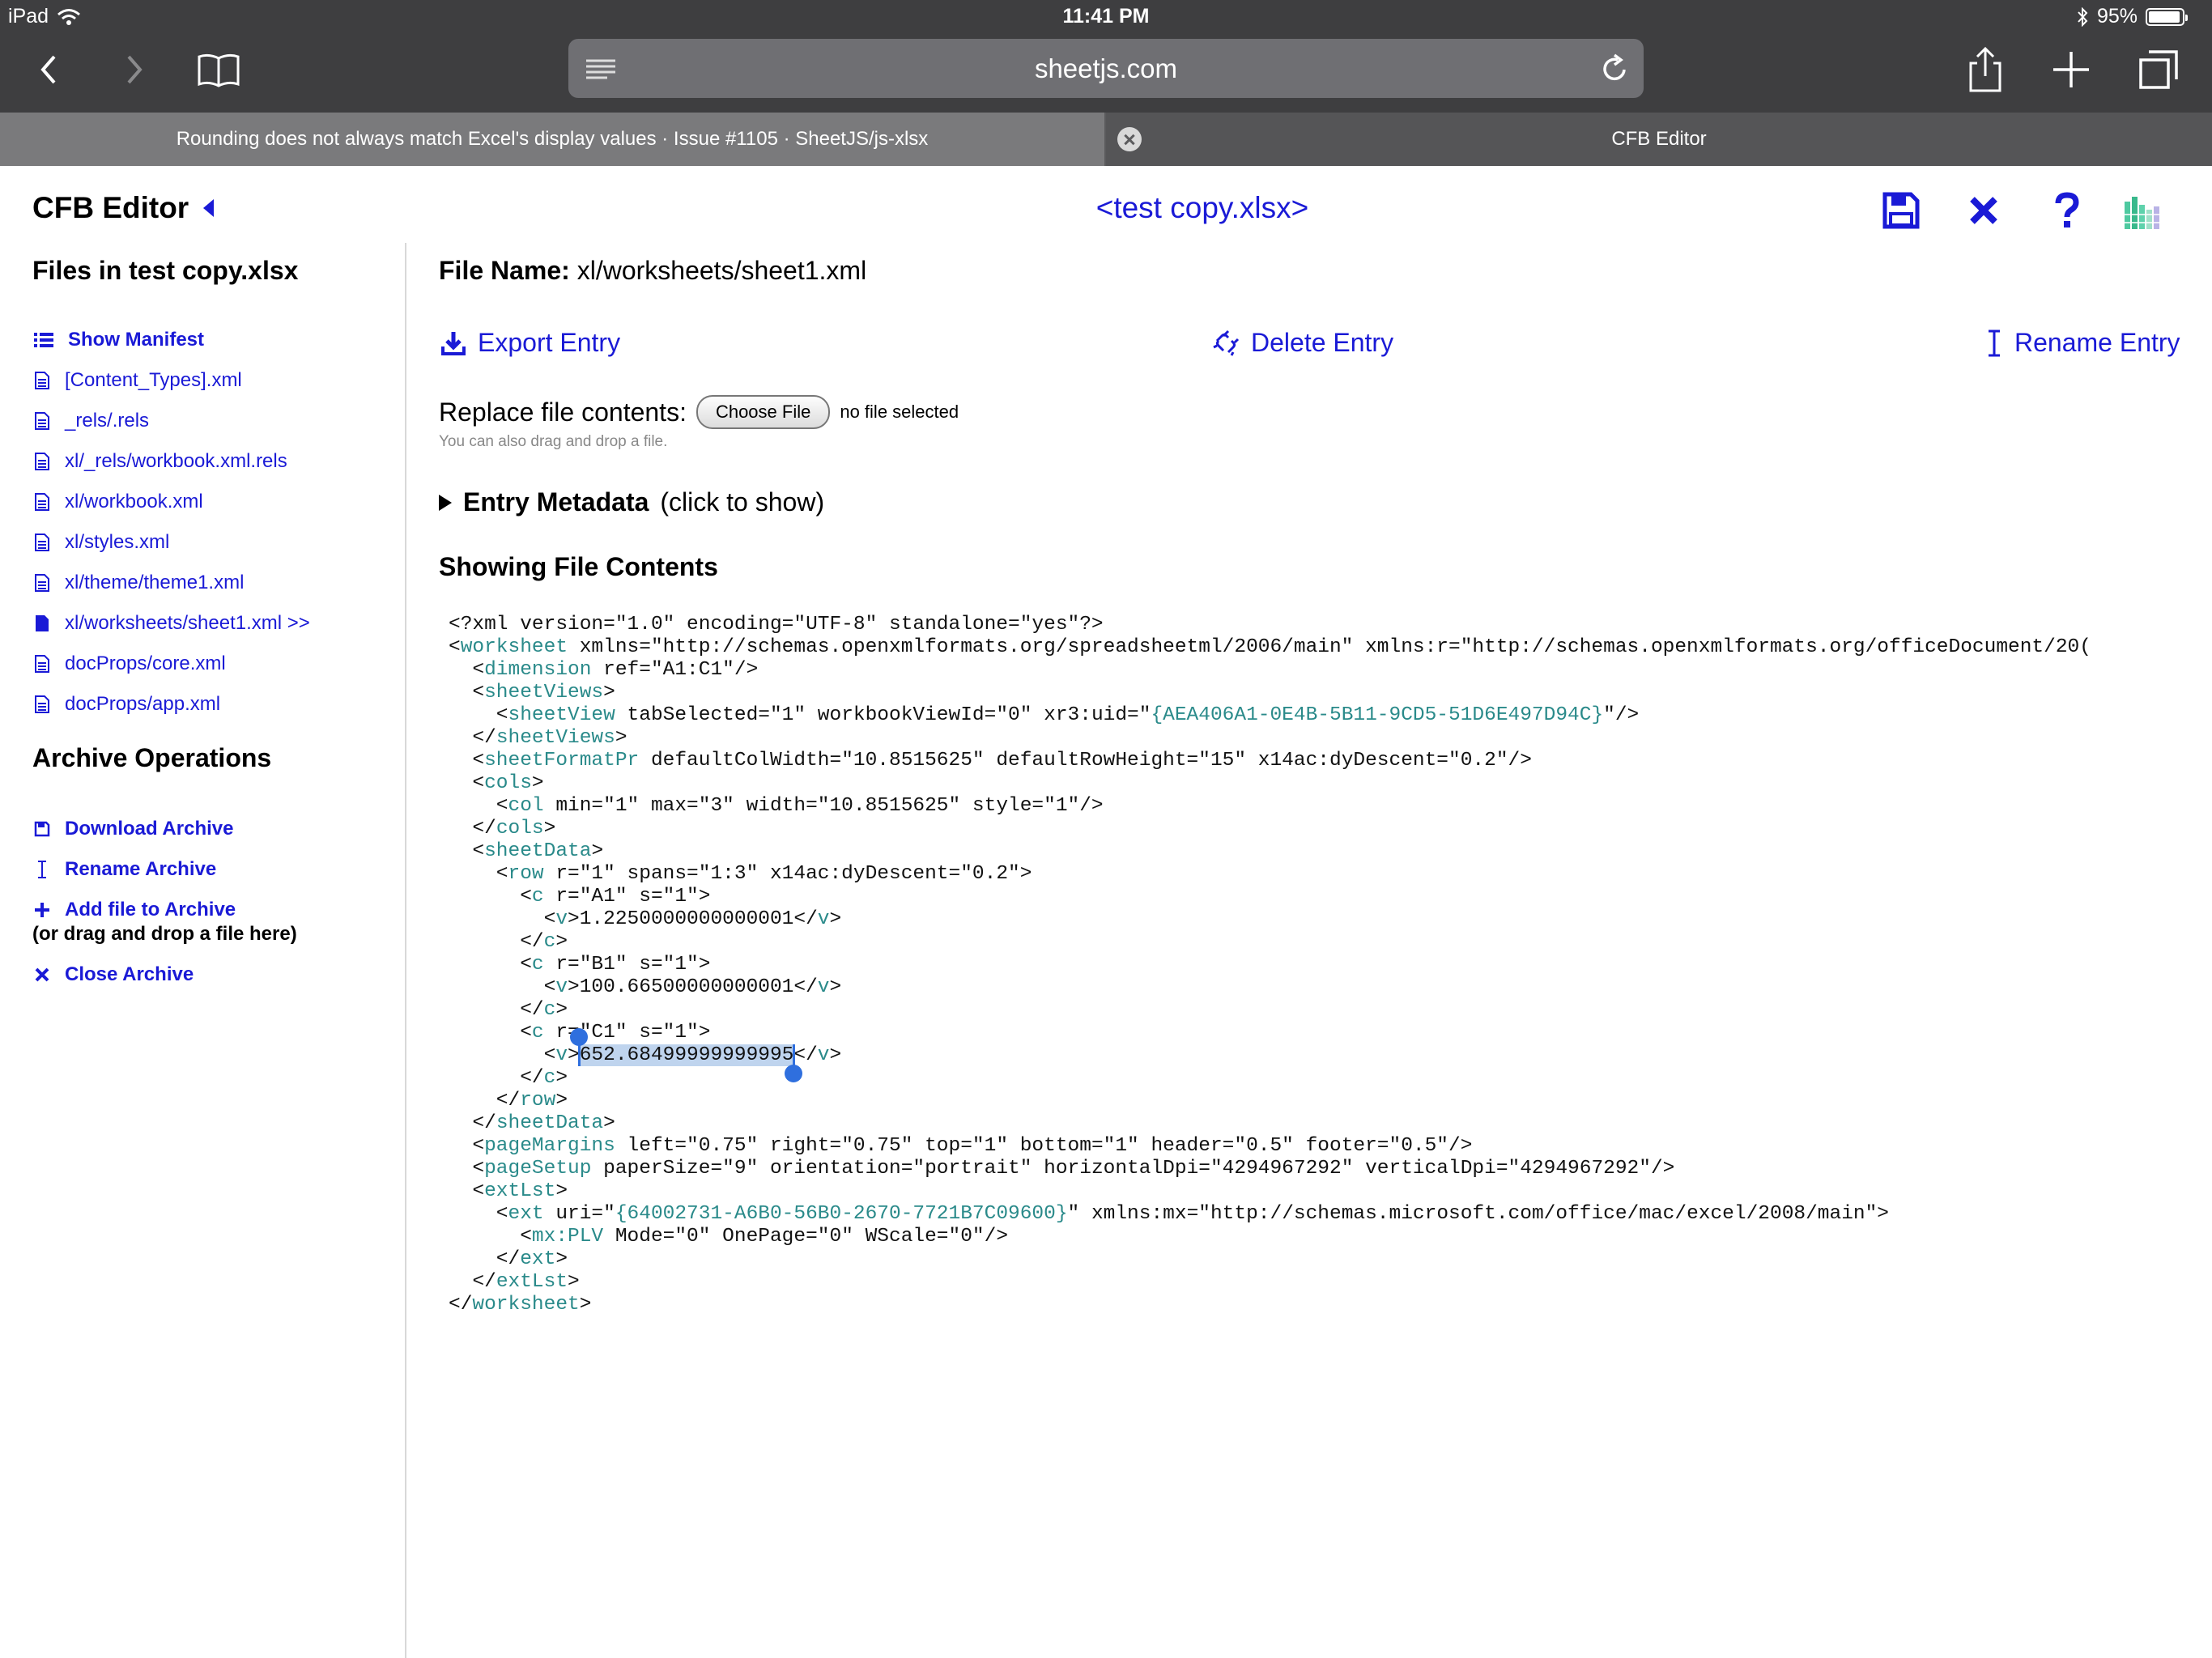 The width and height of the screenshot is (2212, 1658). Describe the element at coordinates (151, 909) in the screenshot. I see `sidebar-item-label: Add file to Archive` at that location.